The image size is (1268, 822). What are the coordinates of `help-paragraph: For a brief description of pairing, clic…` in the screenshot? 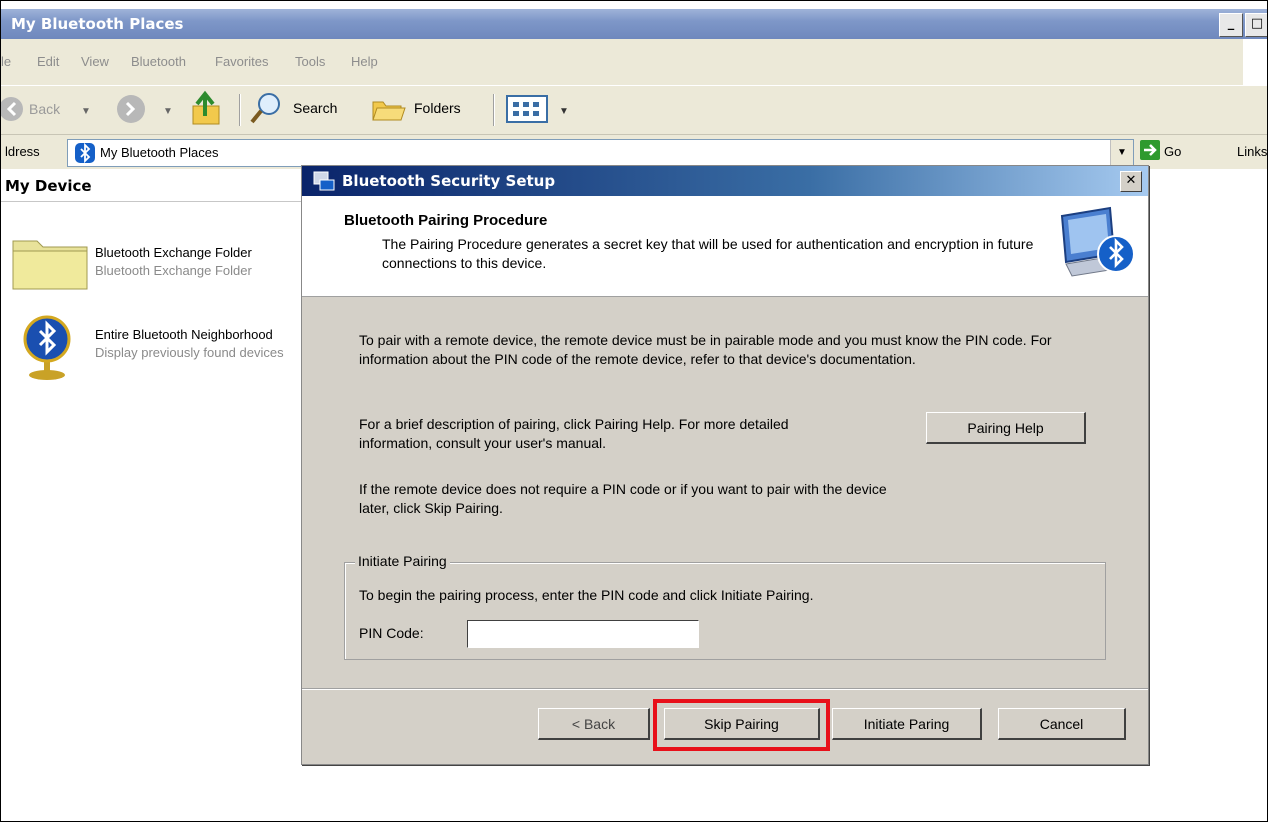 It's located at (574, 433).